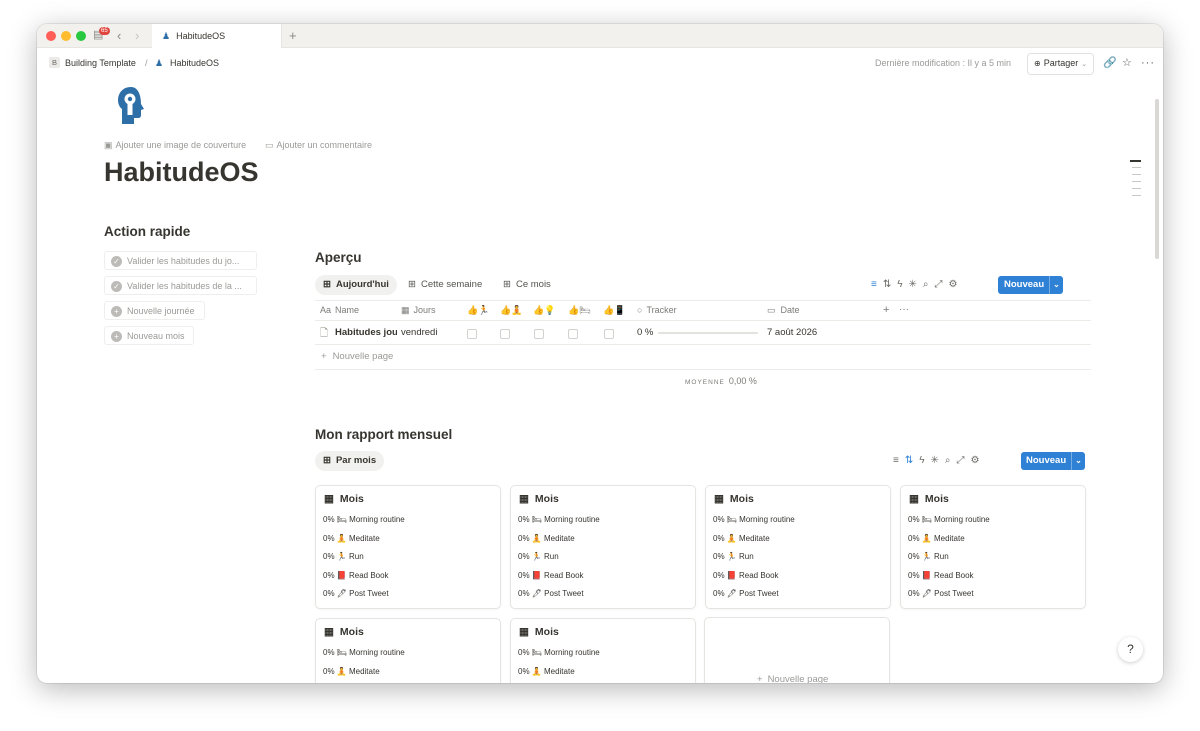  What do you see at coordinates (657, 310) in the screenshot?
I see `column-tracker: ○ Tracker` at bounding box center [657, 310].